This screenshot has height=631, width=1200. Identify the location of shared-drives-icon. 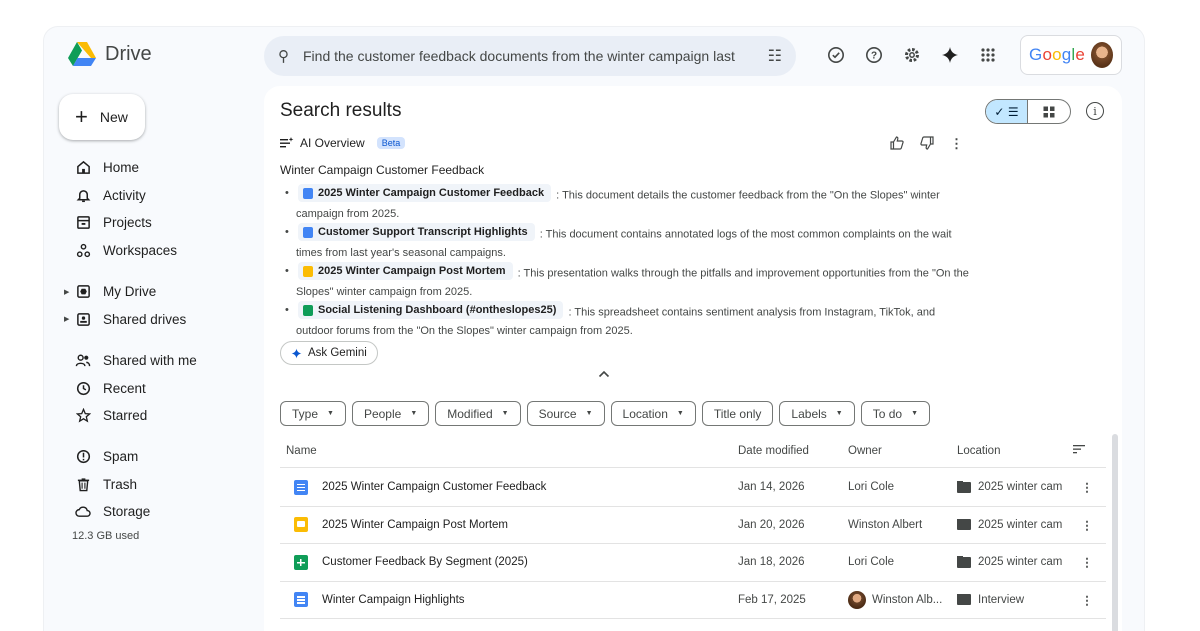
(83, 319).